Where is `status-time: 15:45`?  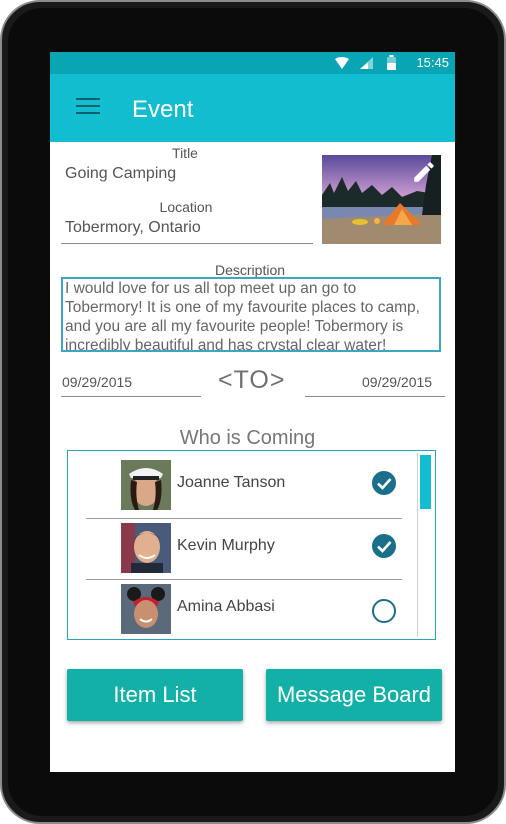 status-time: 15:45 is located at coordinates (432, 62).